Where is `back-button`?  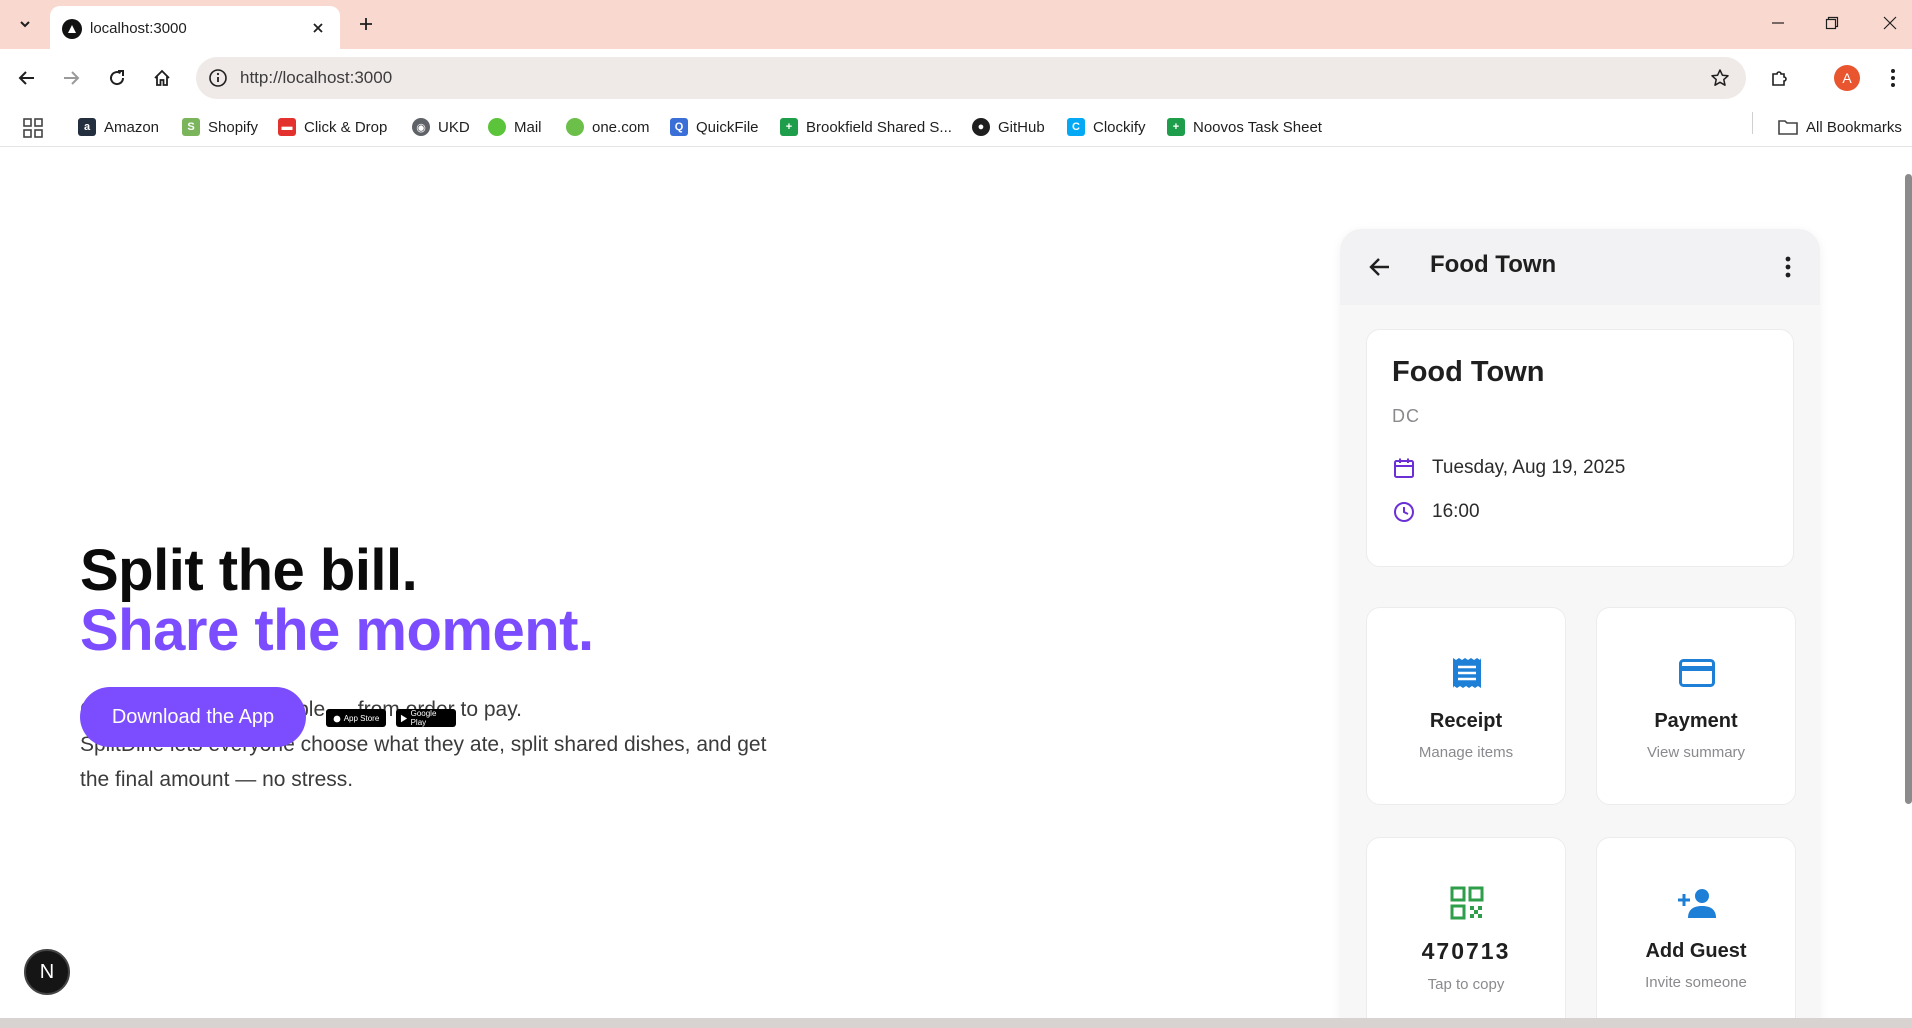 back-button is located at coordinates (27, 78).